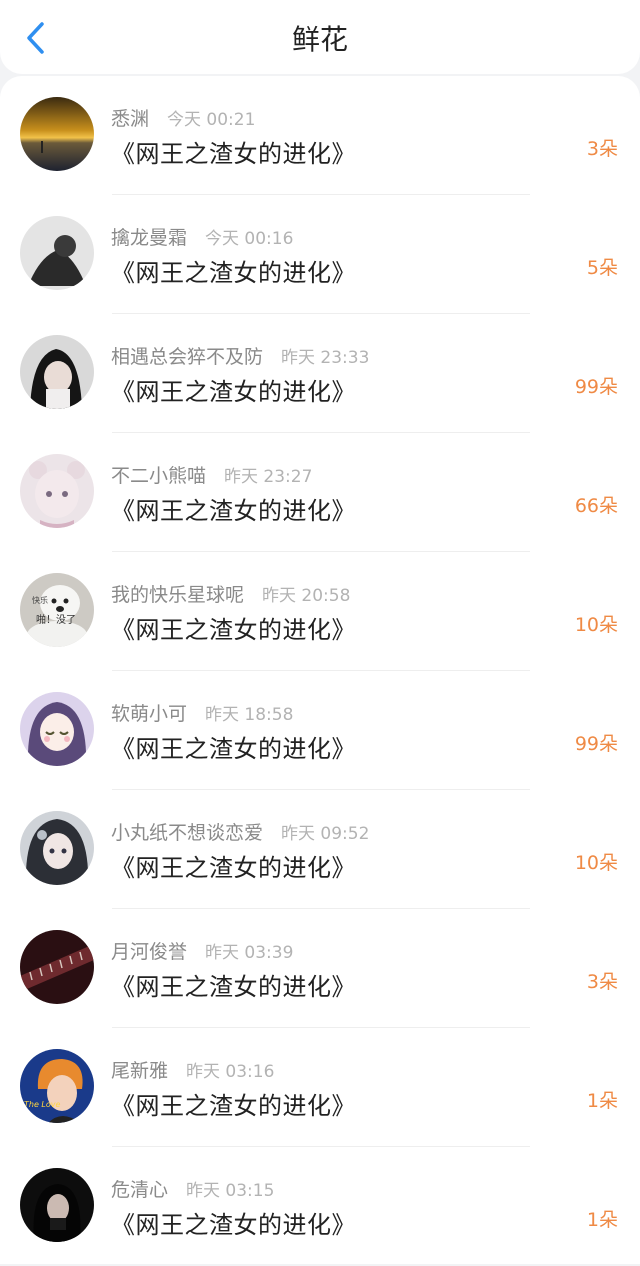 The height and width of the screenshot is (1266, 640). Describe the element at coordinates (149, 237) in the screenshot. I see `username: 擒龙曼霜` at that location.